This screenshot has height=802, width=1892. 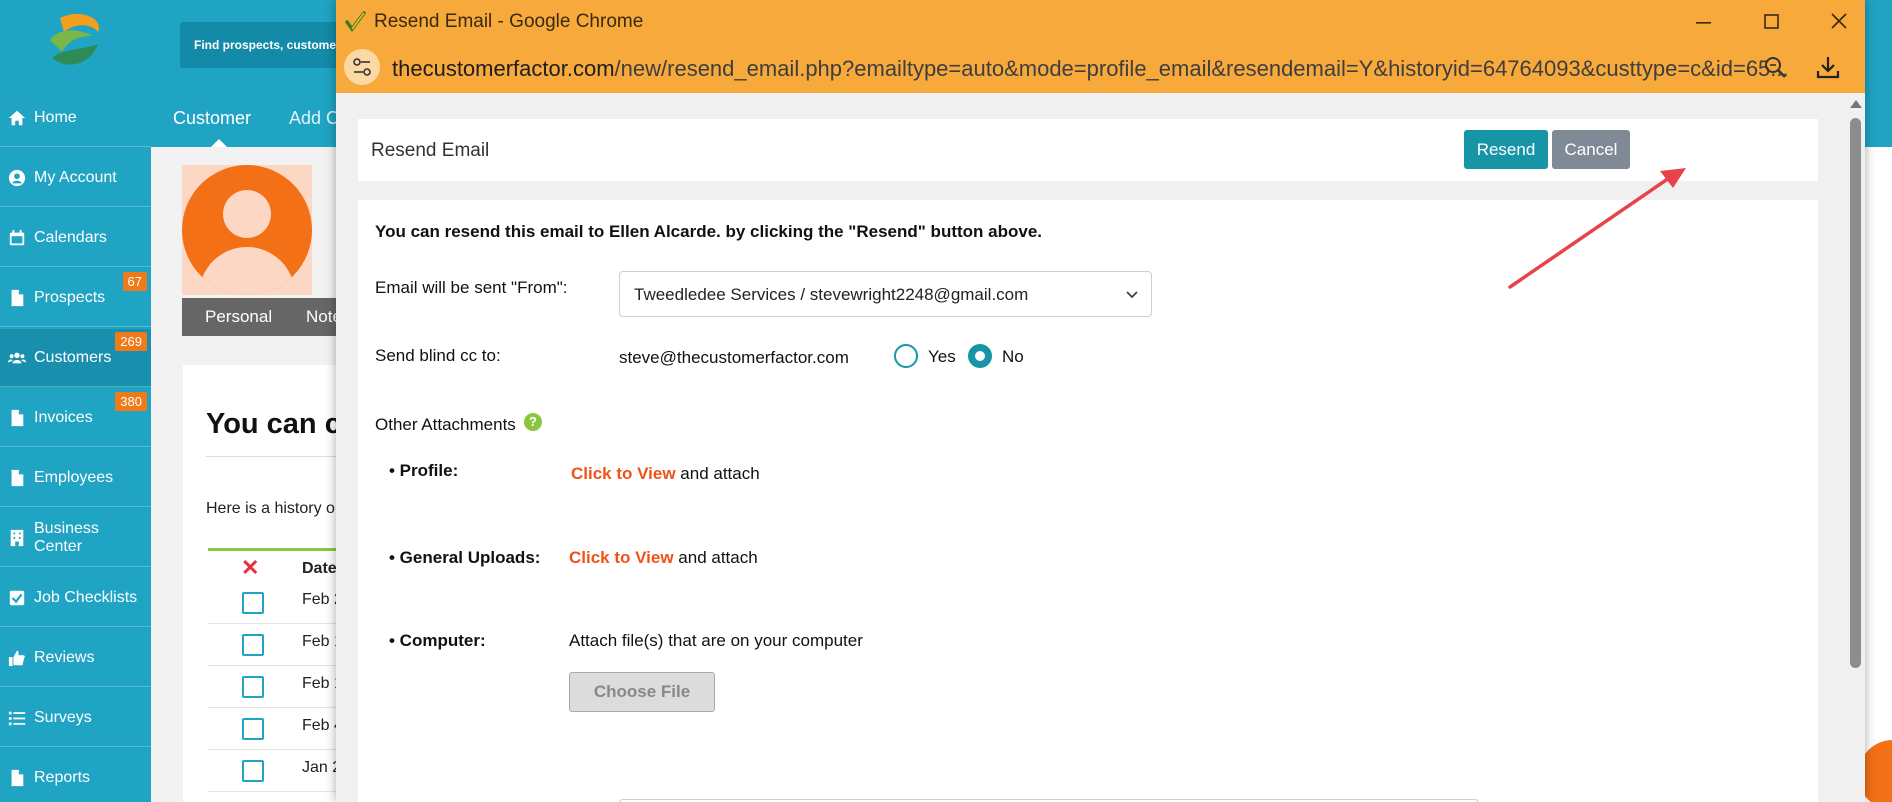 I want to click on table-top-border, so click(x=278, y=549).